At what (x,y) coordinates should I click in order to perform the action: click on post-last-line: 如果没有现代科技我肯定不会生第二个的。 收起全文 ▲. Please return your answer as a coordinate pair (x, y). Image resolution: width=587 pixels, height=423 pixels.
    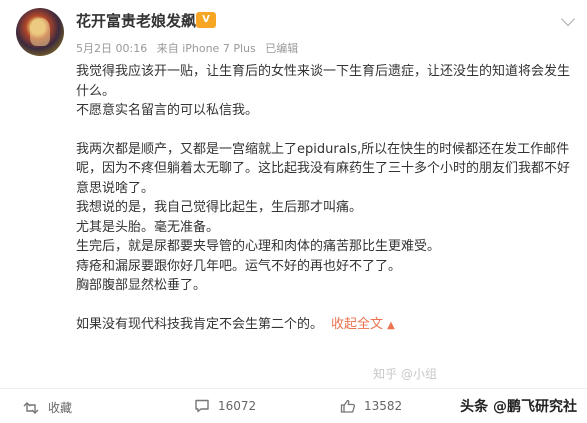
    Looking at the image, I should click on (326, 325).